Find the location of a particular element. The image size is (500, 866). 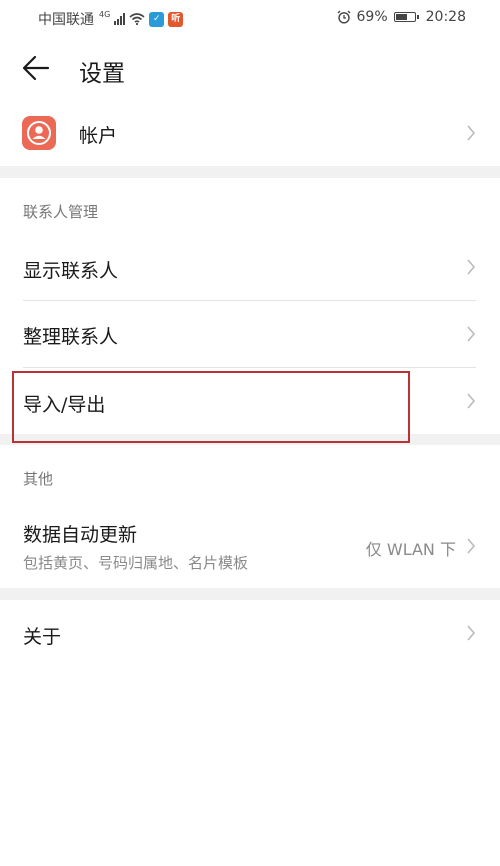

account-label: 帐户 is located at coordinates (98, 136).